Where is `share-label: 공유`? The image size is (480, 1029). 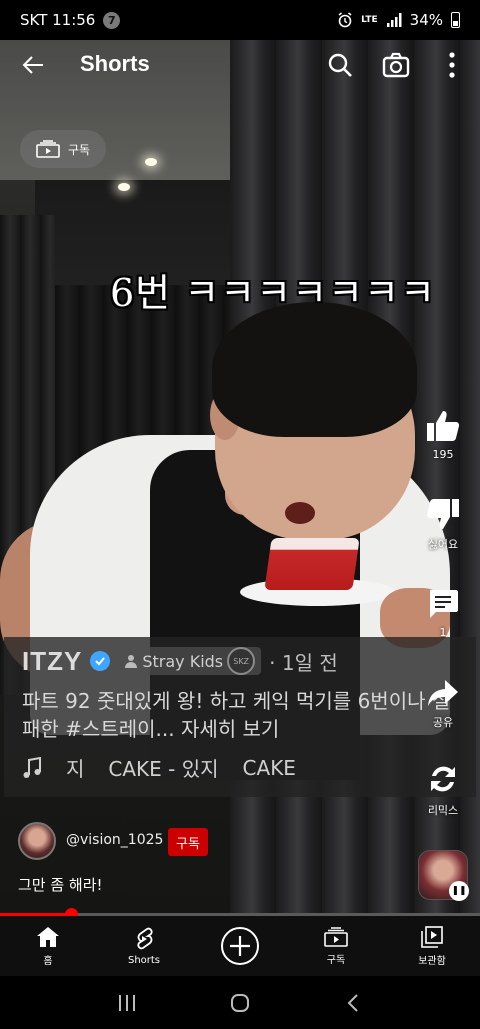 share-label: 공유 is located at coordinates (443, 722).